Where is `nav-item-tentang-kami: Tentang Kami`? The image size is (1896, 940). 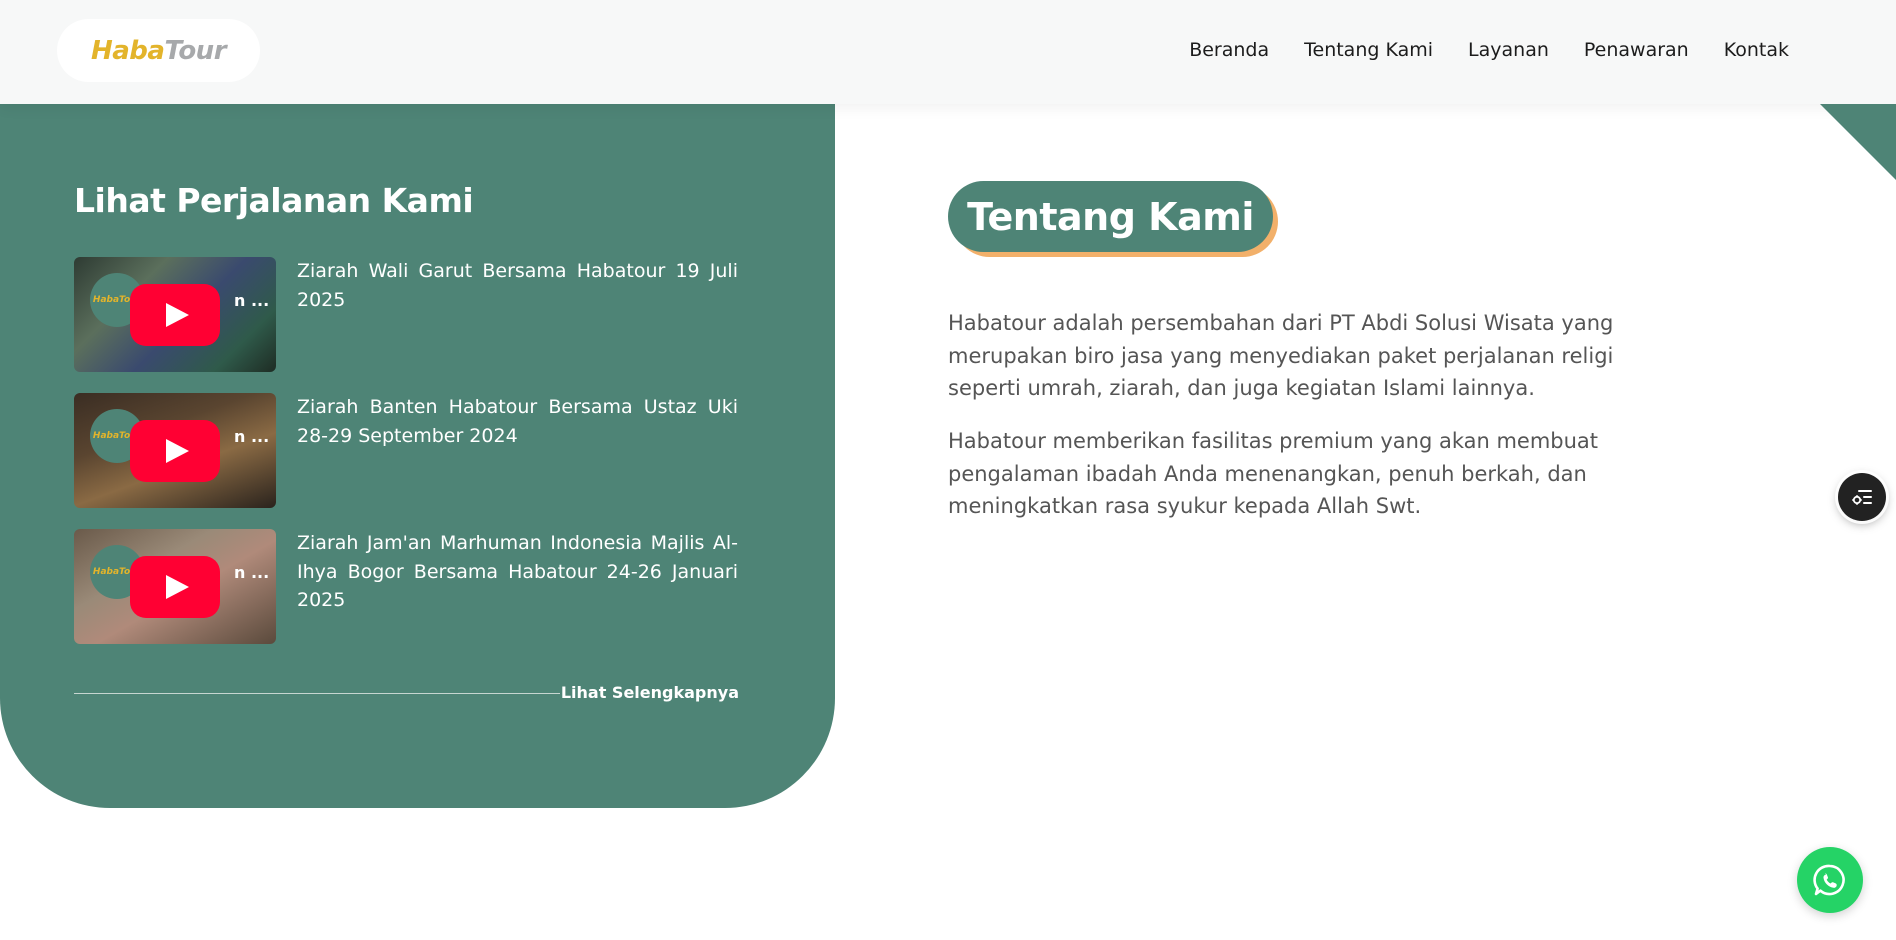 nav-item-tentang-kami: Tentang Kami is located at coordinates (1368, 50).